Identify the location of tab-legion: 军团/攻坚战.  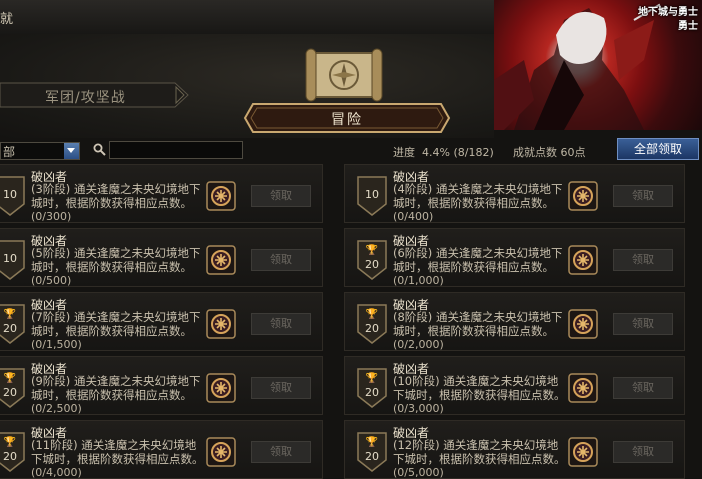
(95, 95).